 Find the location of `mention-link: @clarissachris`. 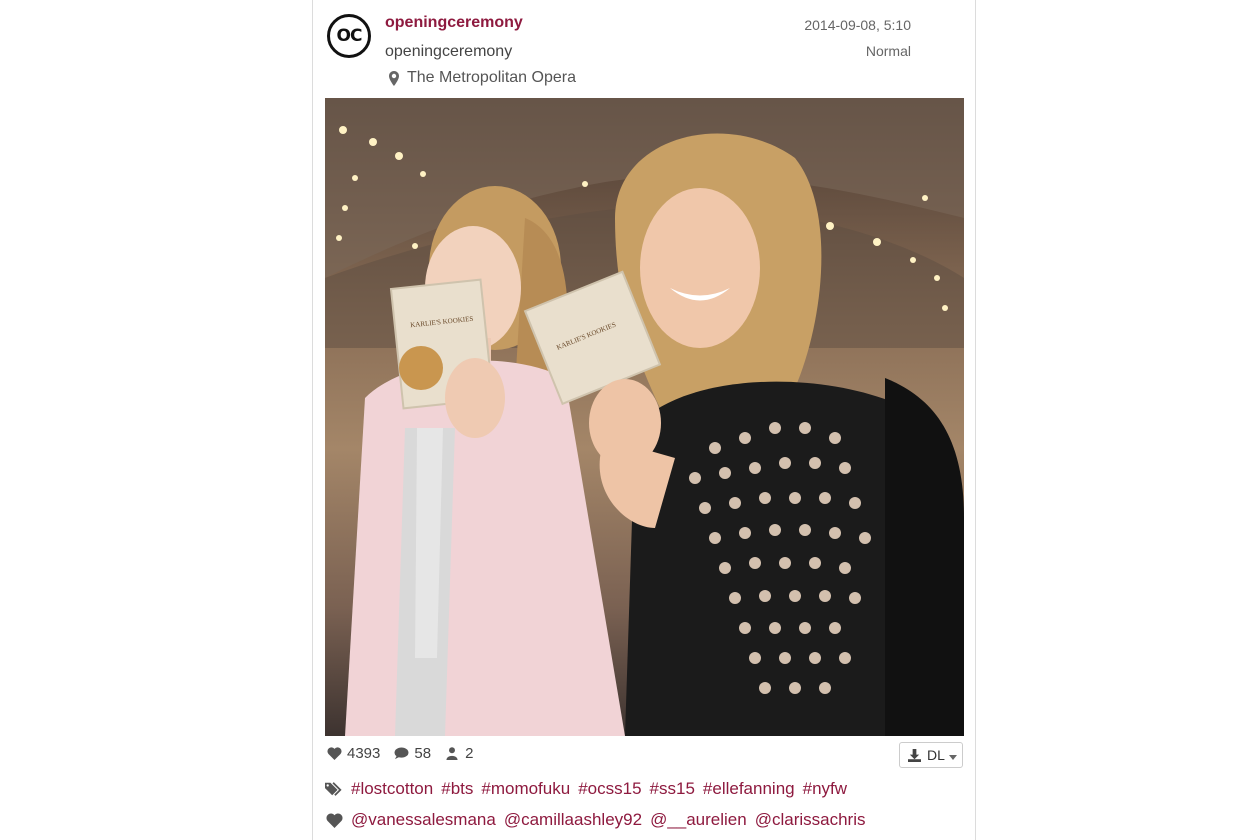

mention-link: @clarissachris is located at coordinates (810, 820).